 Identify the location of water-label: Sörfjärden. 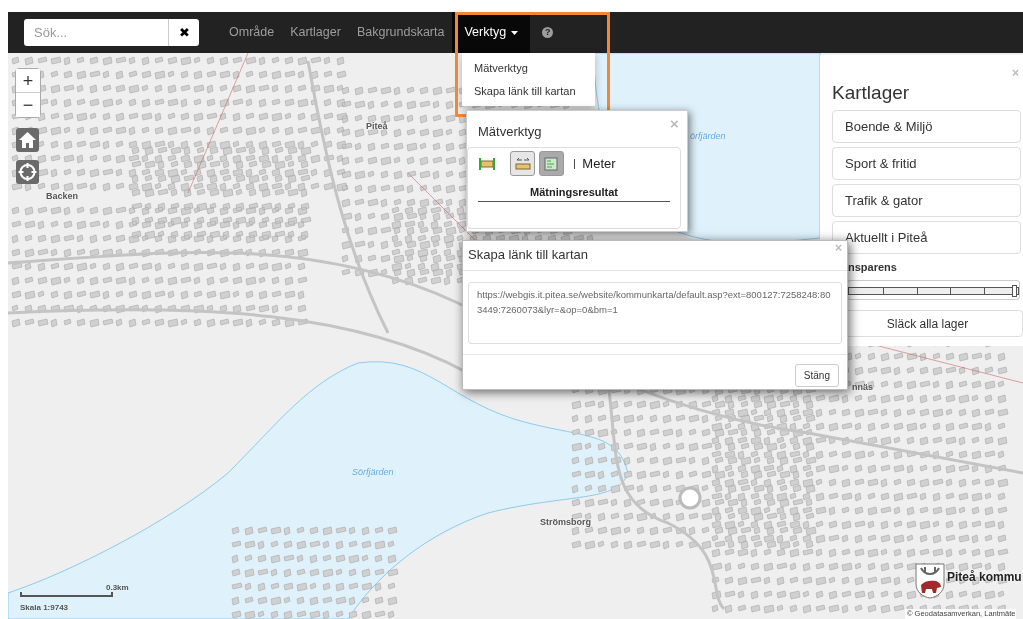
(373, 472).